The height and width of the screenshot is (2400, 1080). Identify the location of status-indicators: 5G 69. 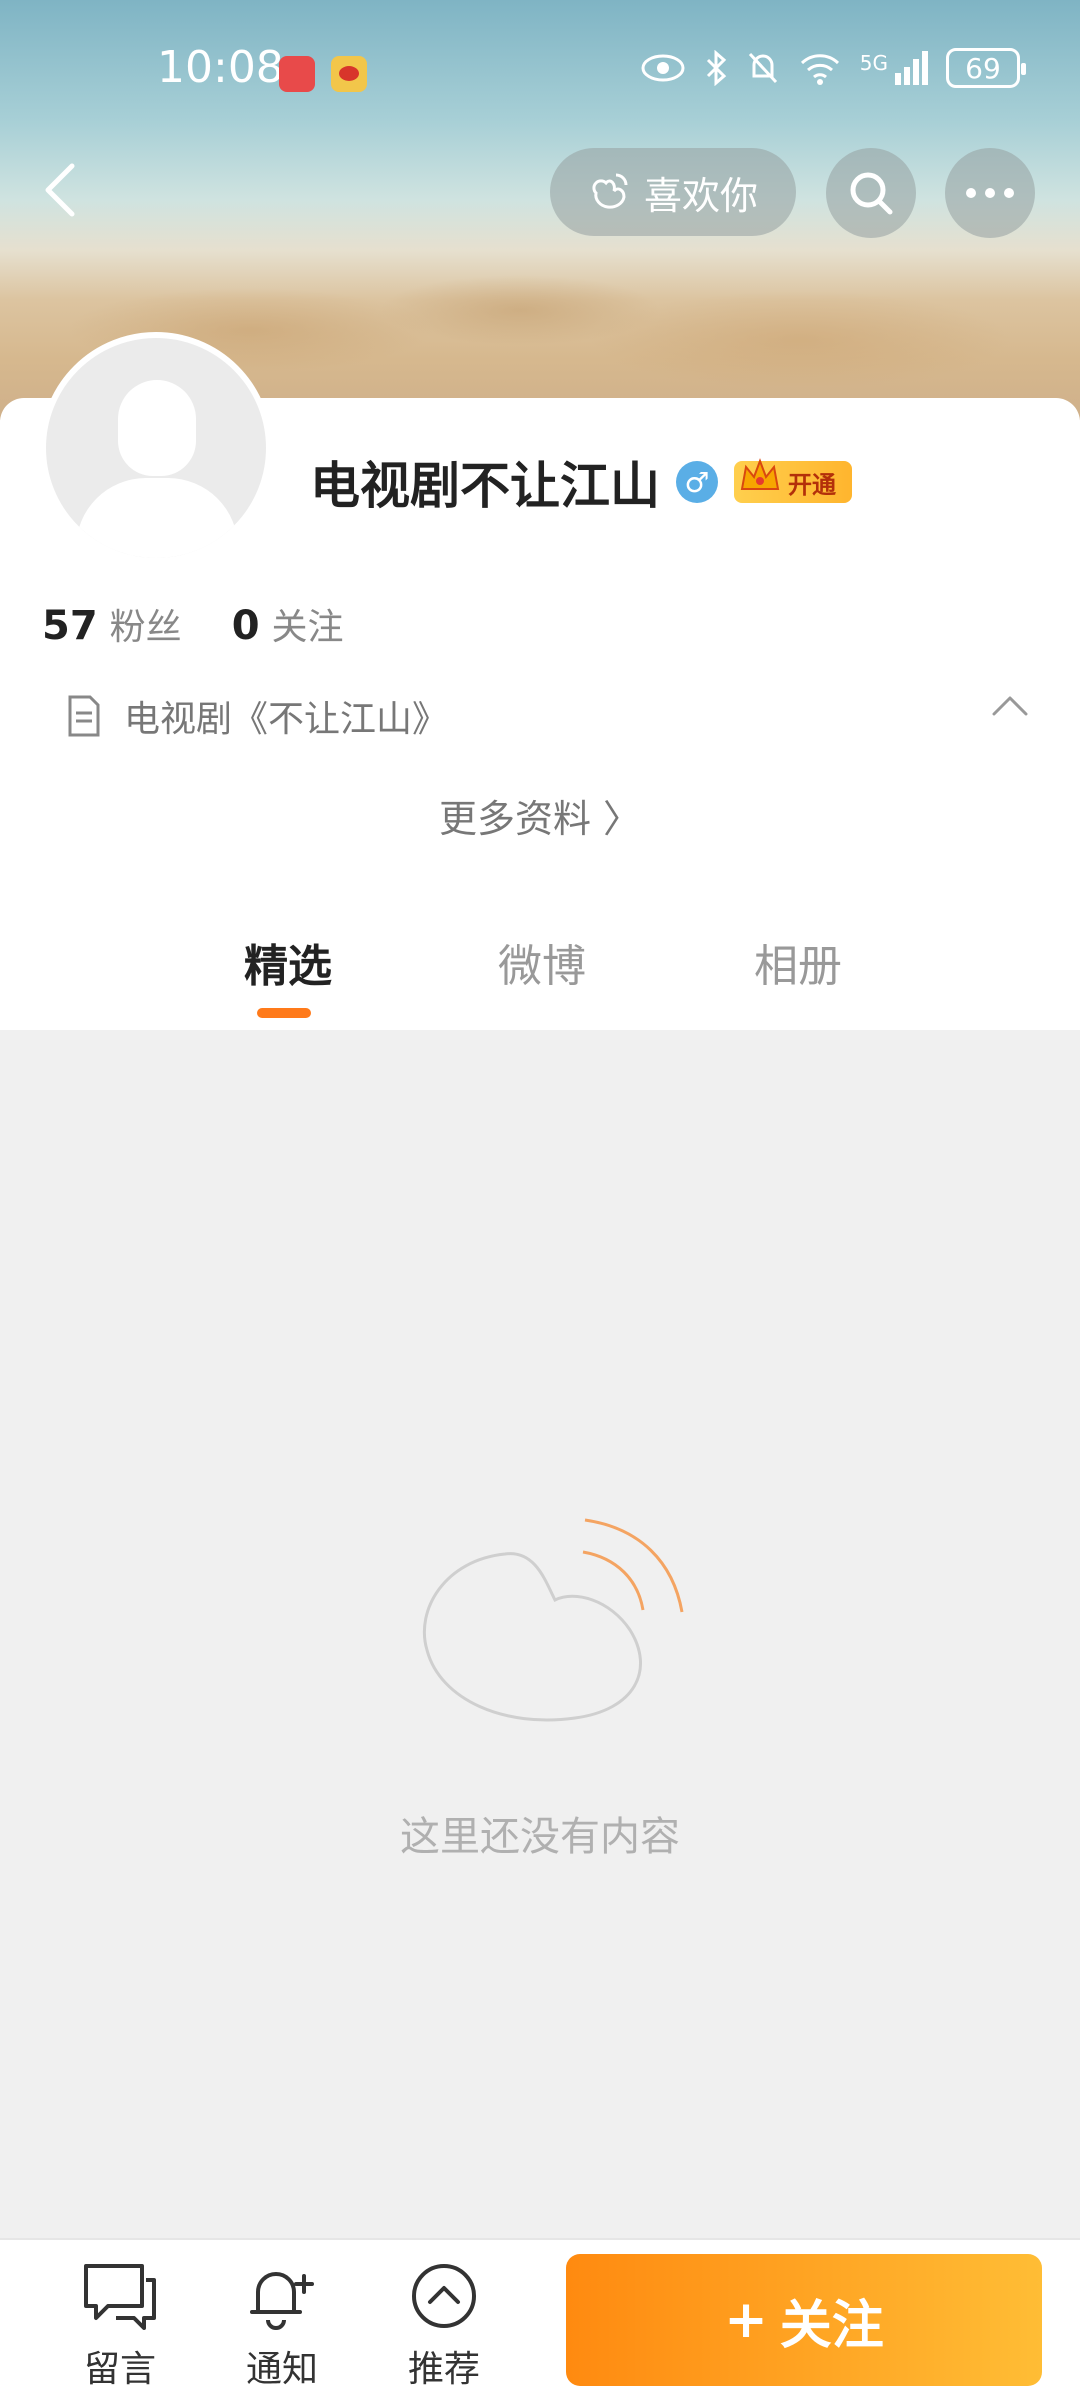
(833, 68).